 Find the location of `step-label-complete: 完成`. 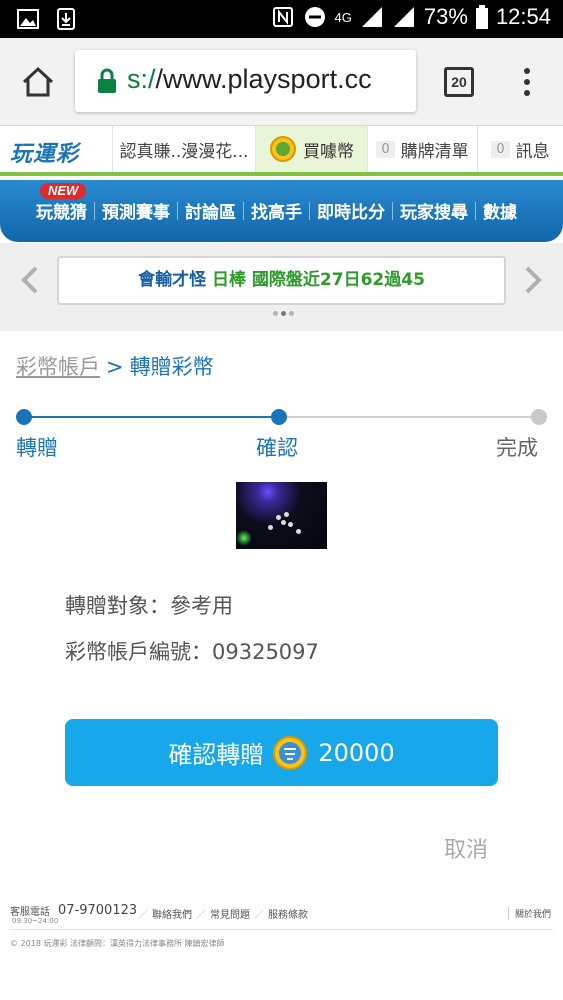

step-label-complete: 完成 is located at coordinates (517, 448).